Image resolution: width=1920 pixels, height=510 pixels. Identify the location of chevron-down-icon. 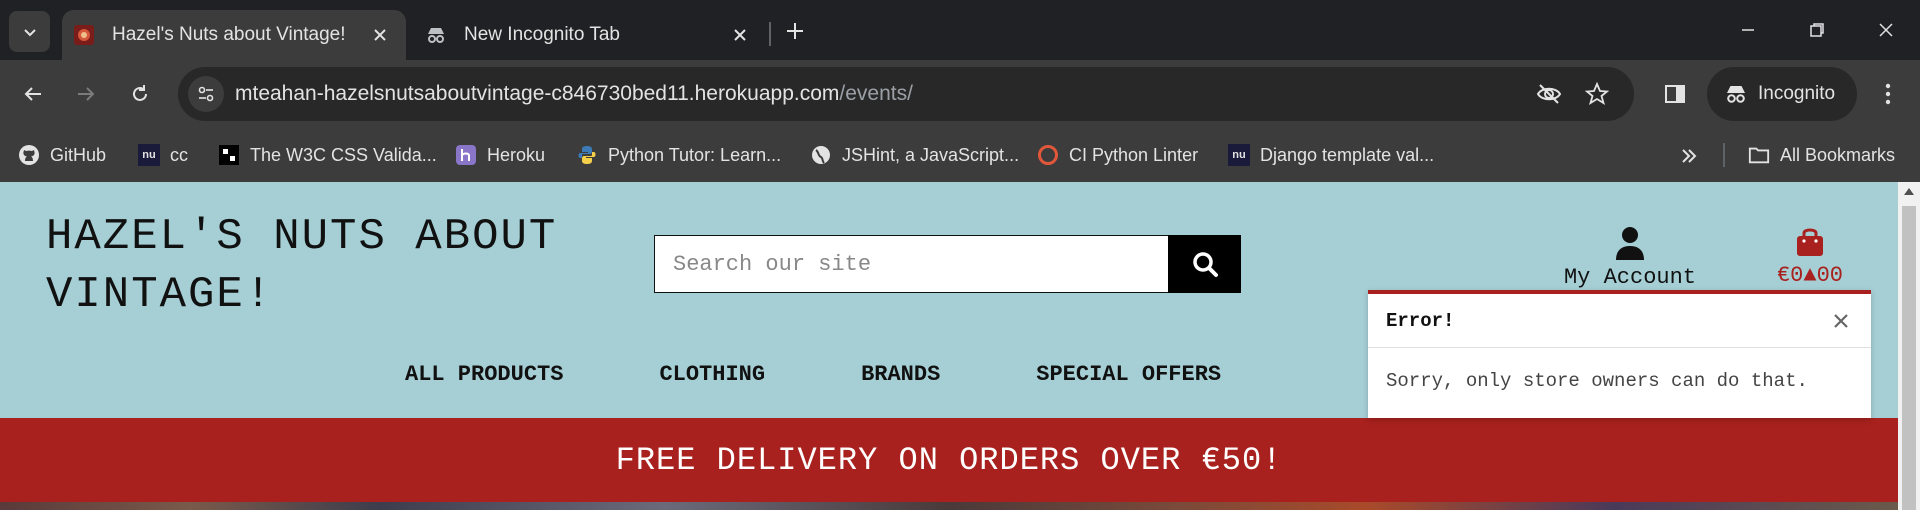
(29, 32).